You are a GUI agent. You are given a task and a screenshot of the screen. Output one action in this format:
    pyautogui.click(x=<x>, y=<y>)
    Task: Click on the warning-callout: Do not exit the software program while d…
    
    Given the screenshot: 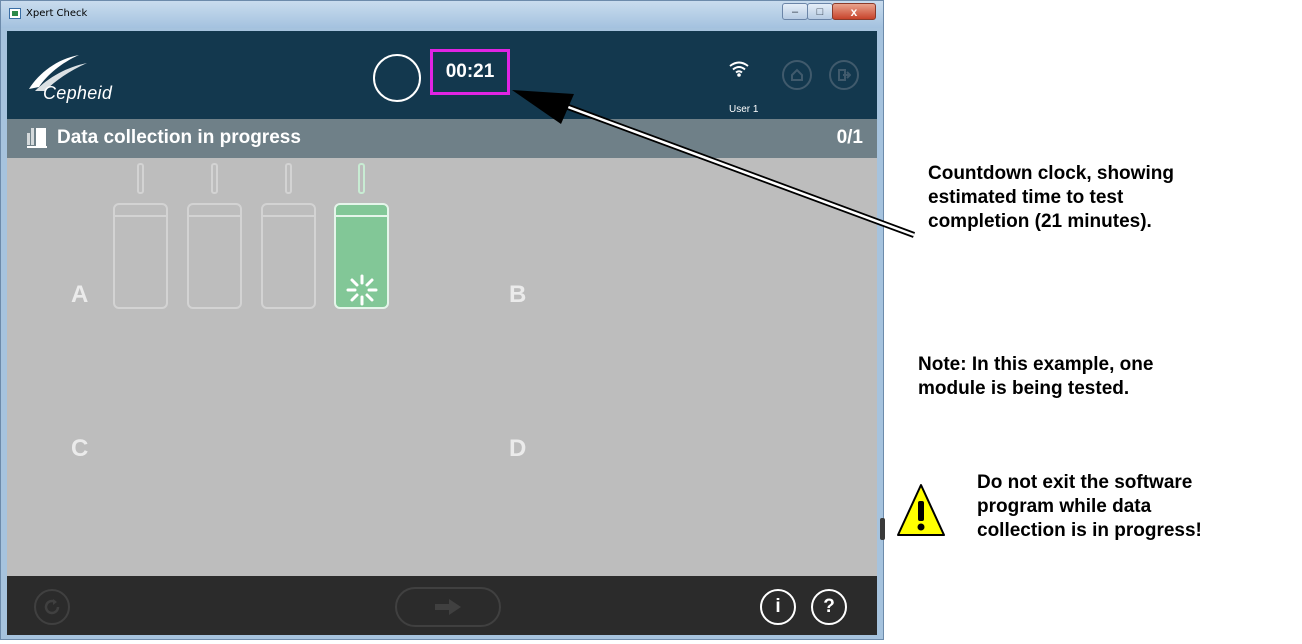 What is the action you would take?
    pyautogui.click(x=1089, y=506)
    